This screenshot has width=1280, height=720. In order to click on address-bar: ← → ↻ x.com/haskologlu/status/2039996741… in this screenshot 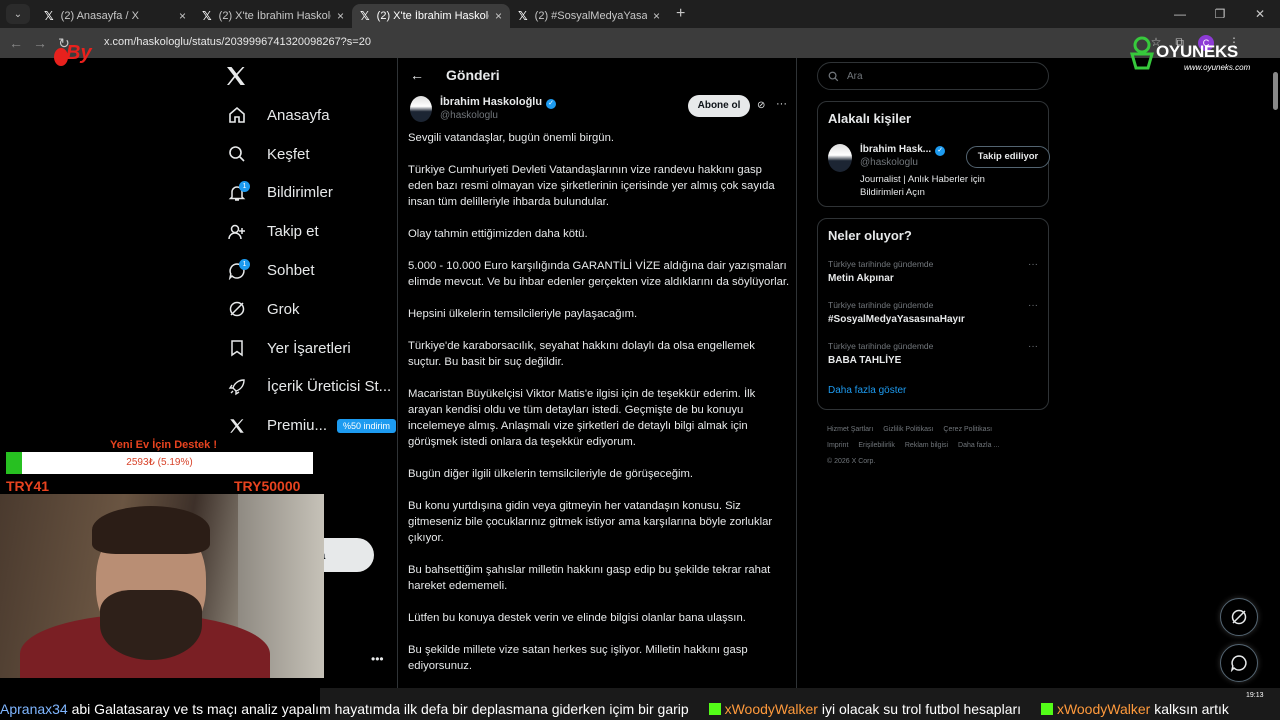, I will do `click(640, 43)`.